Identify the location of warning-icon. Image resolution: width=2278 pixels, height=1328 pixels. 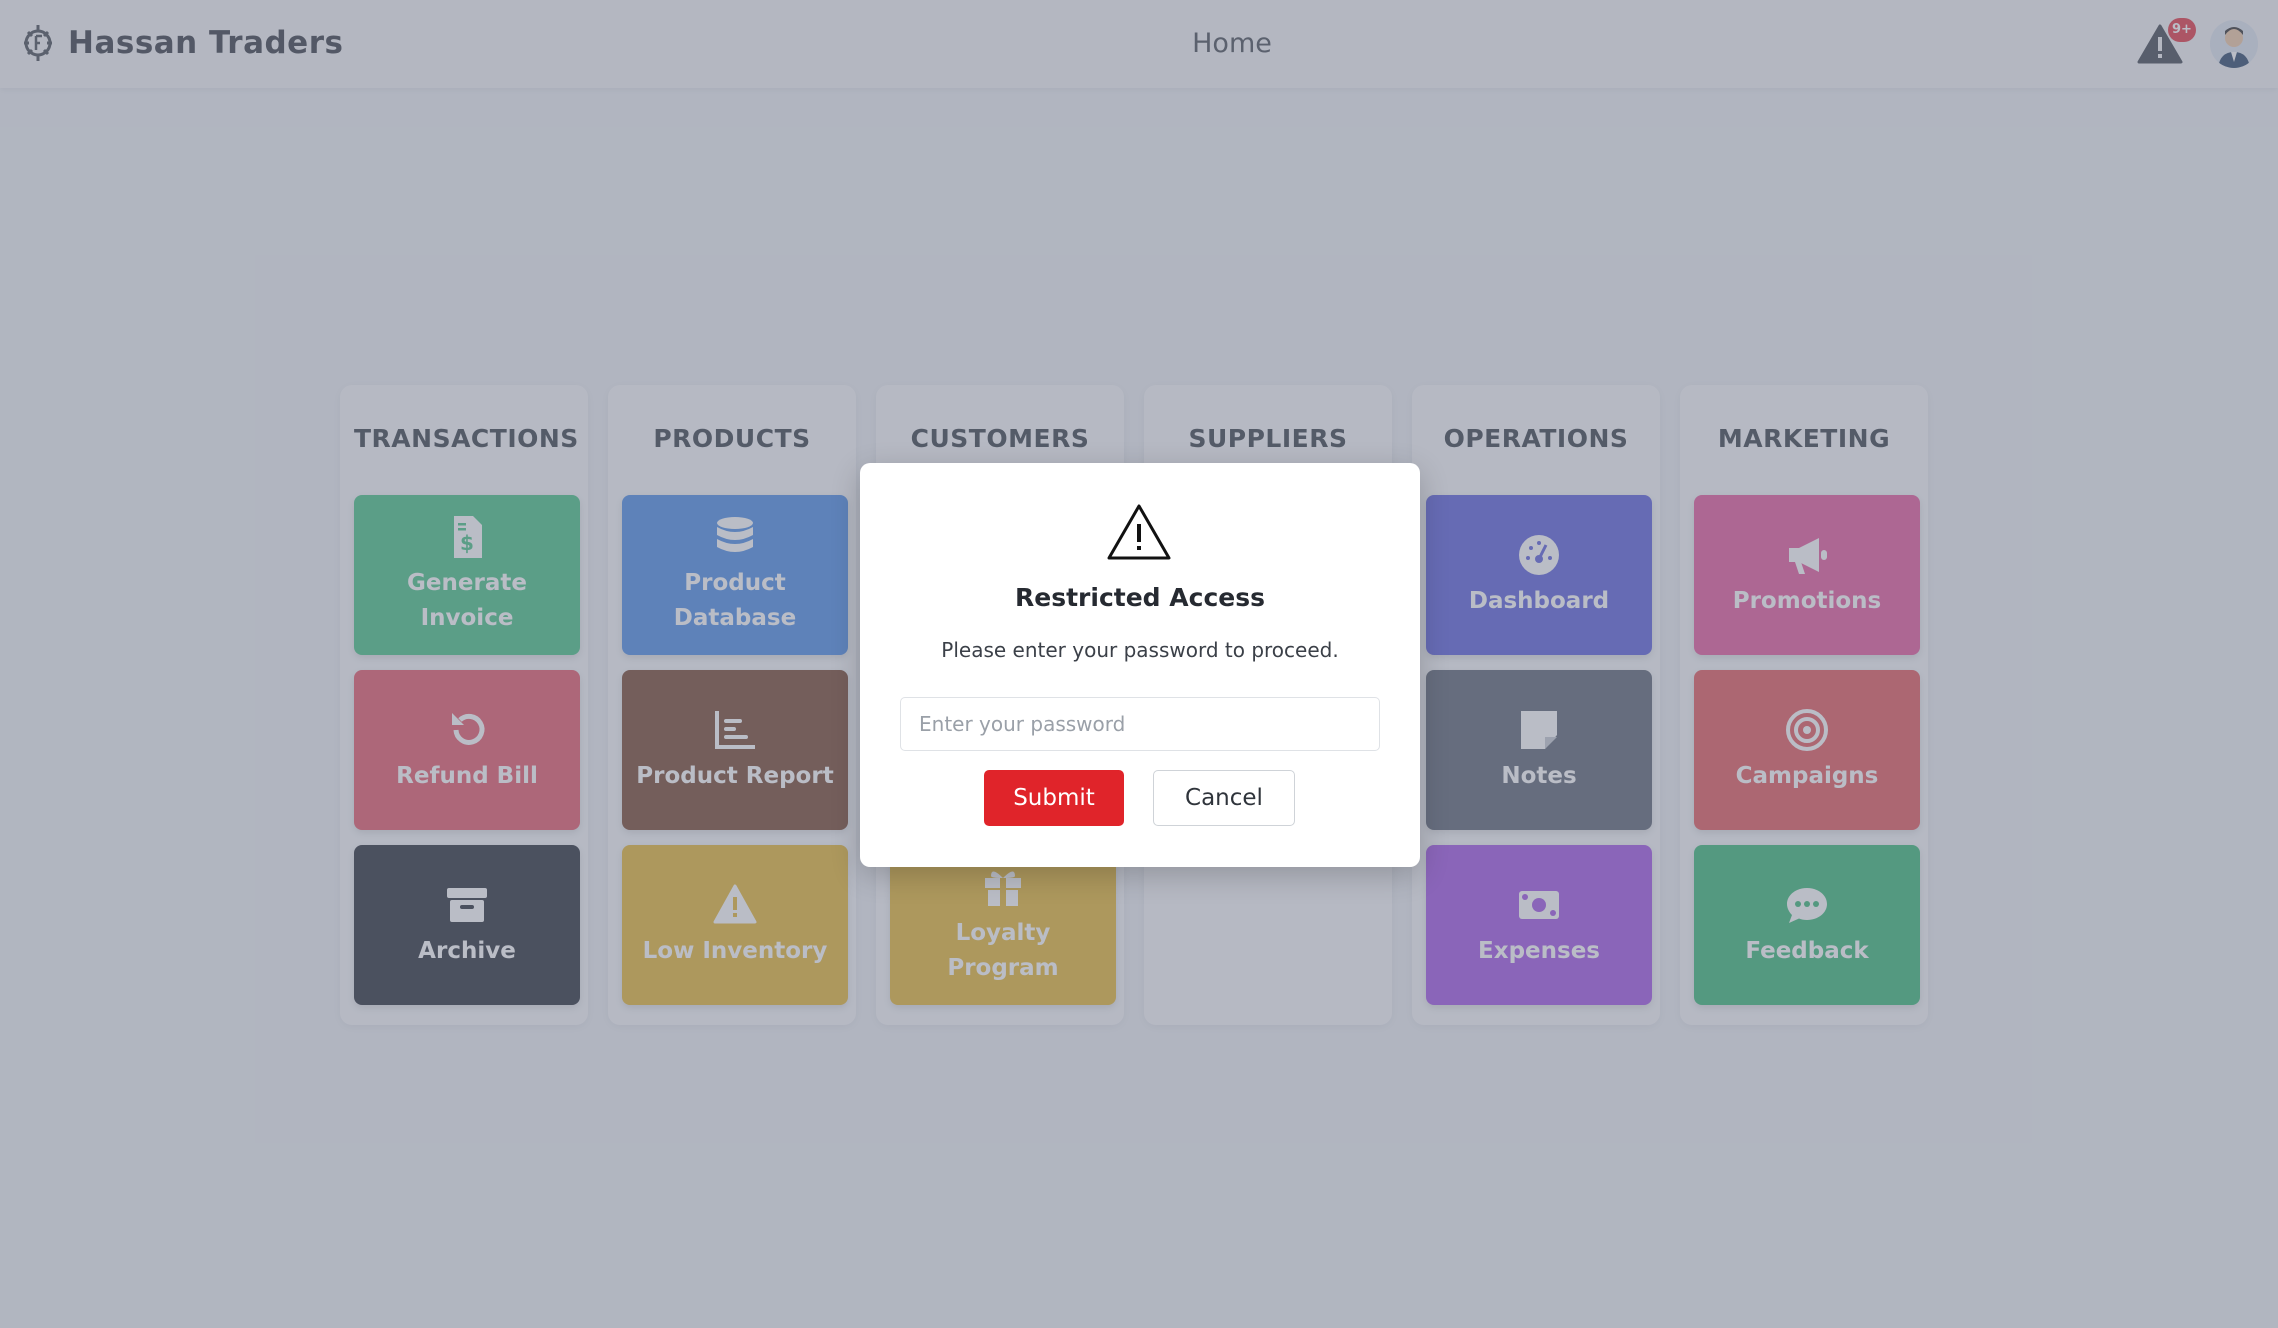
(1139, 532).